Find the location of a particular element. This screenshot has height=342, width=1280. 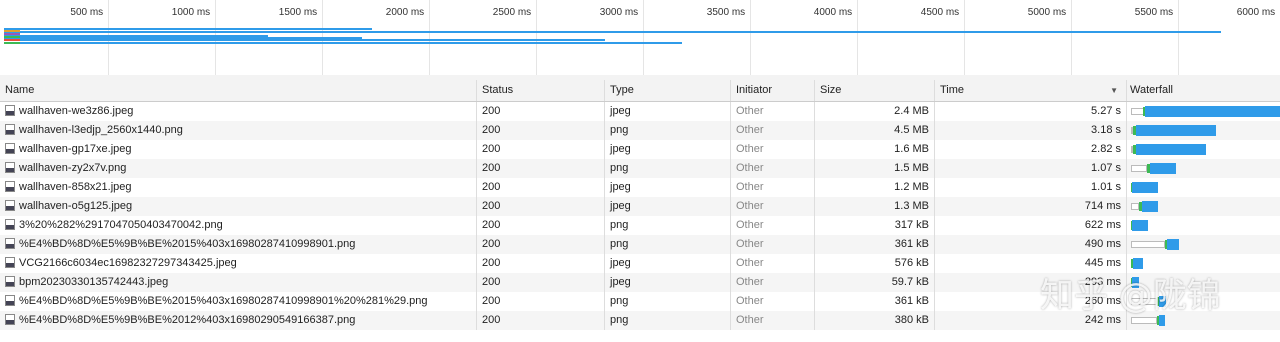

request-size: 1.2 MB is located at coordinates (875, 187).